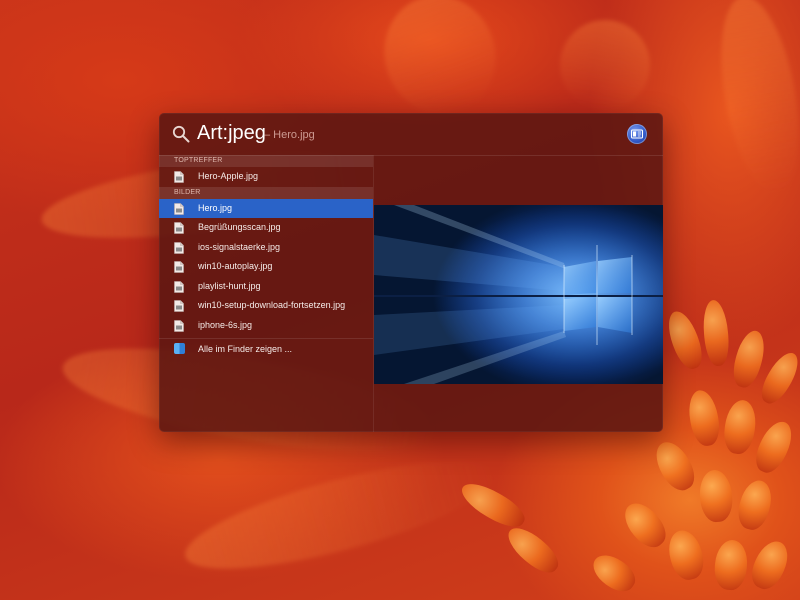 The height and width of the screenshot is (600, 800). Describe the element at coordinates (266, 161) in the screenshot. I see `section-header-toptreffer: TOPTREFFER` at that location.